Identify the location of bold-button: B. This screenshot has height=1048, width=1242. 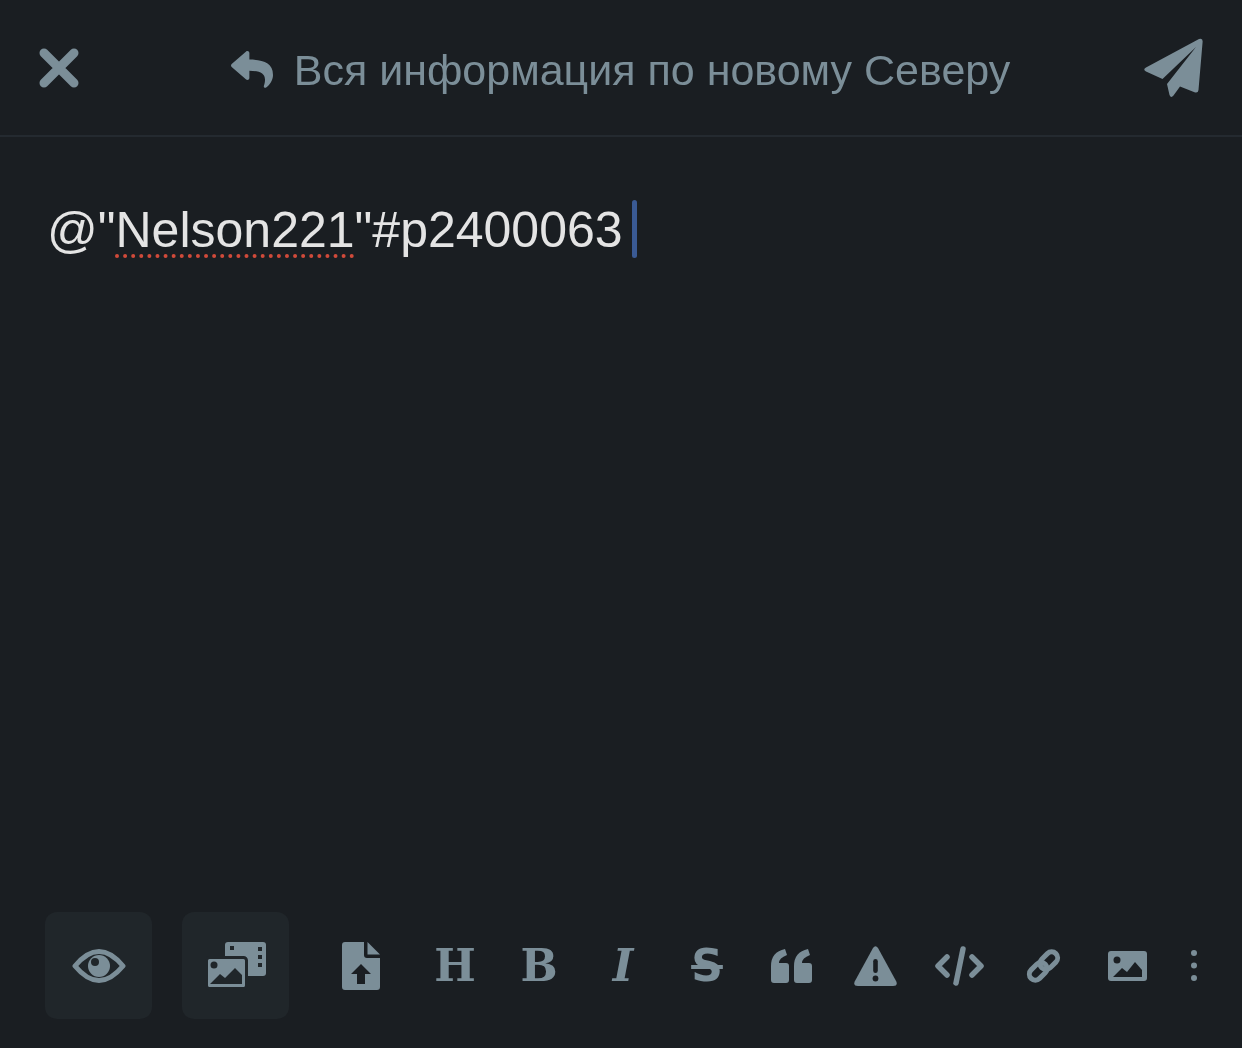
(539, 965).